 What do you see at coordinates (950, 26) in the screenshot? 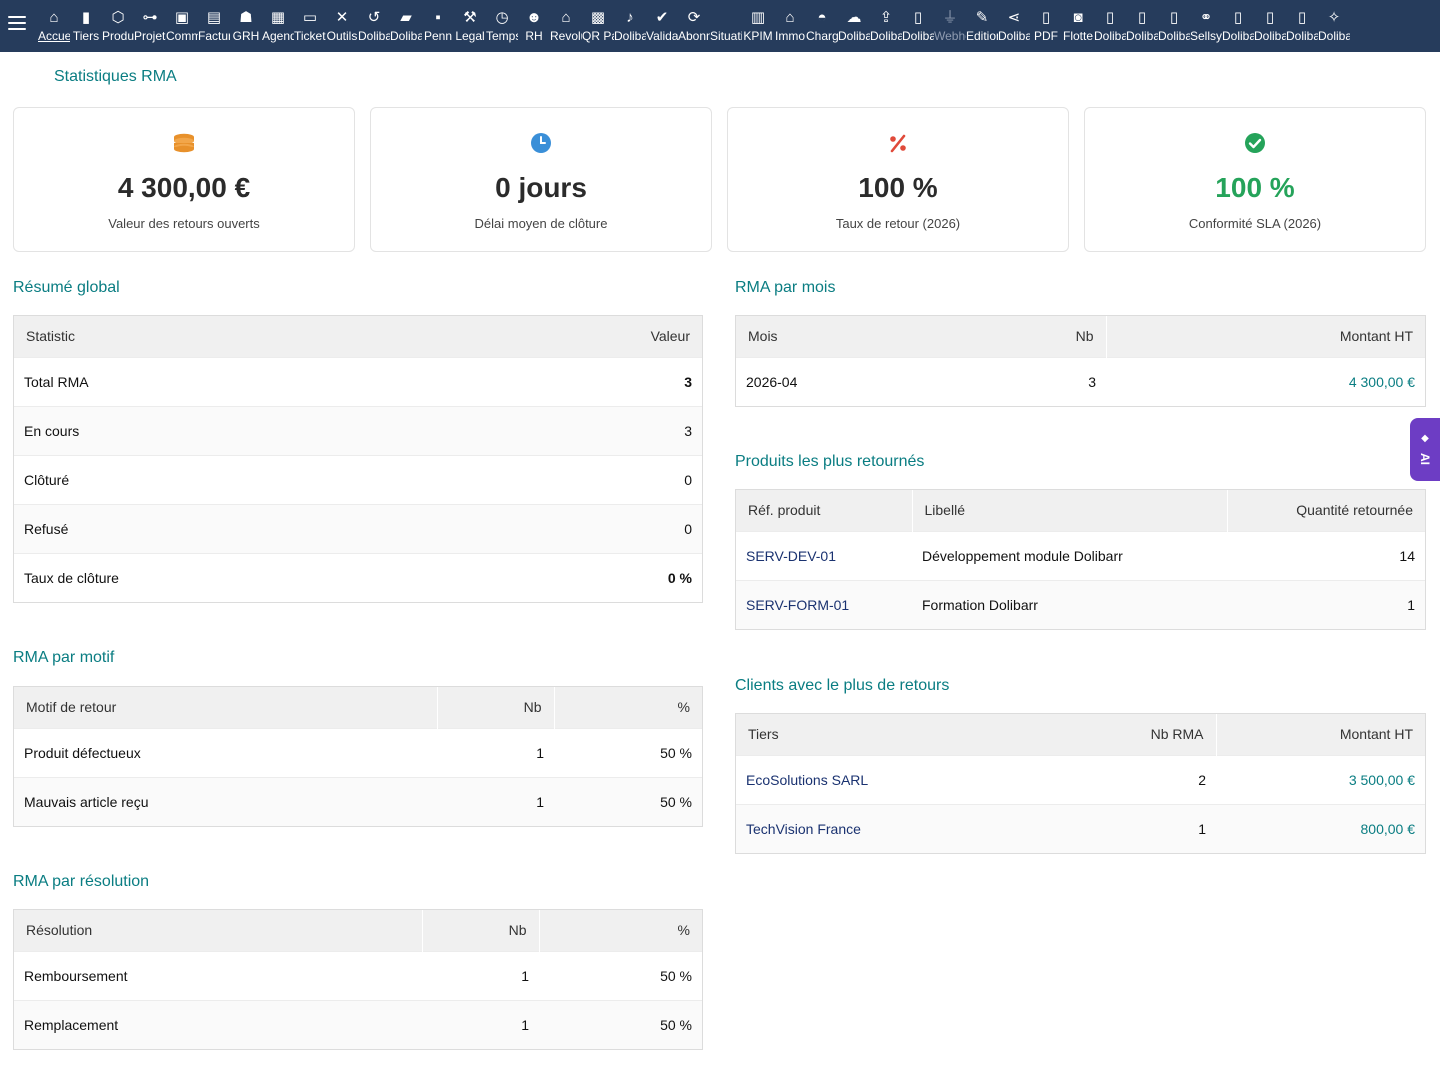
I see `menu-item-28: ⏚ Webhooks` at bounding box center [950, 26].